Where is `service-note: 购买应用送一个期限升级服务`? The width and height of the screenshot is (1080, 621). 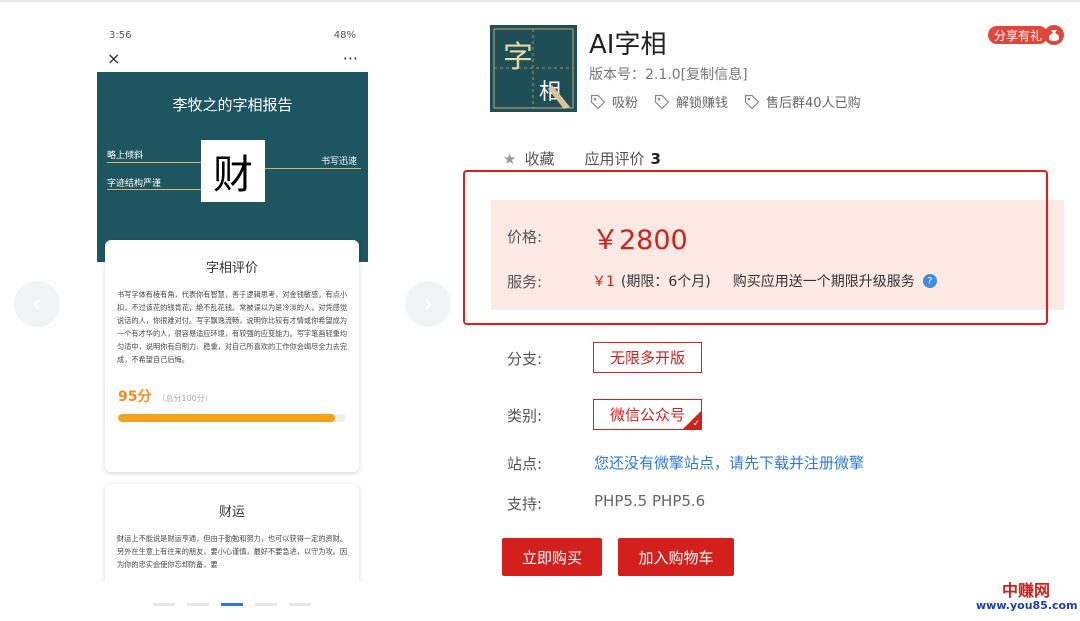
service-note: 购买应用送一个期限升级服务 is located at coordinates (823, 282).